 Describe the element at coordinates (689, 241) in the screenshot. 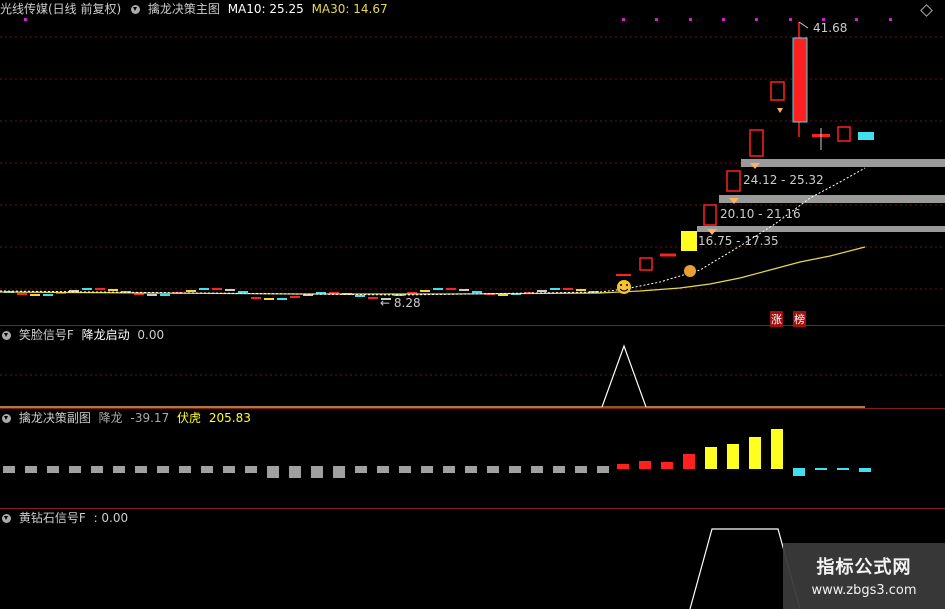

I see `yellow-marker` at that location.